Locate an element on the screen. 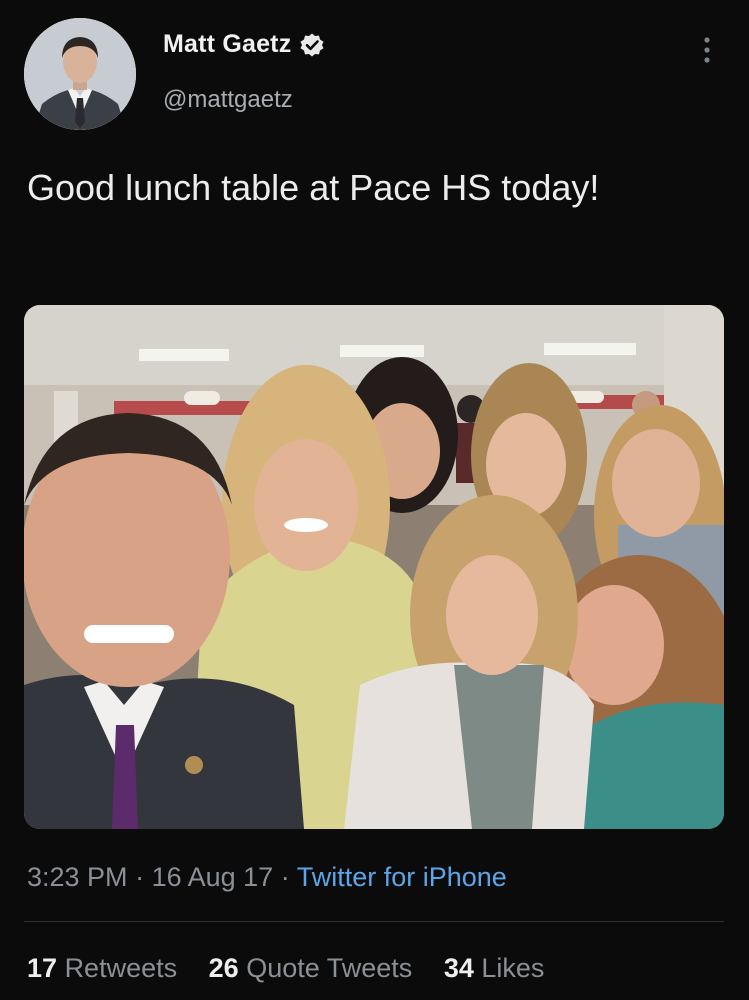  likes-stat: 34 Likes is located at coordinates (494, 968).